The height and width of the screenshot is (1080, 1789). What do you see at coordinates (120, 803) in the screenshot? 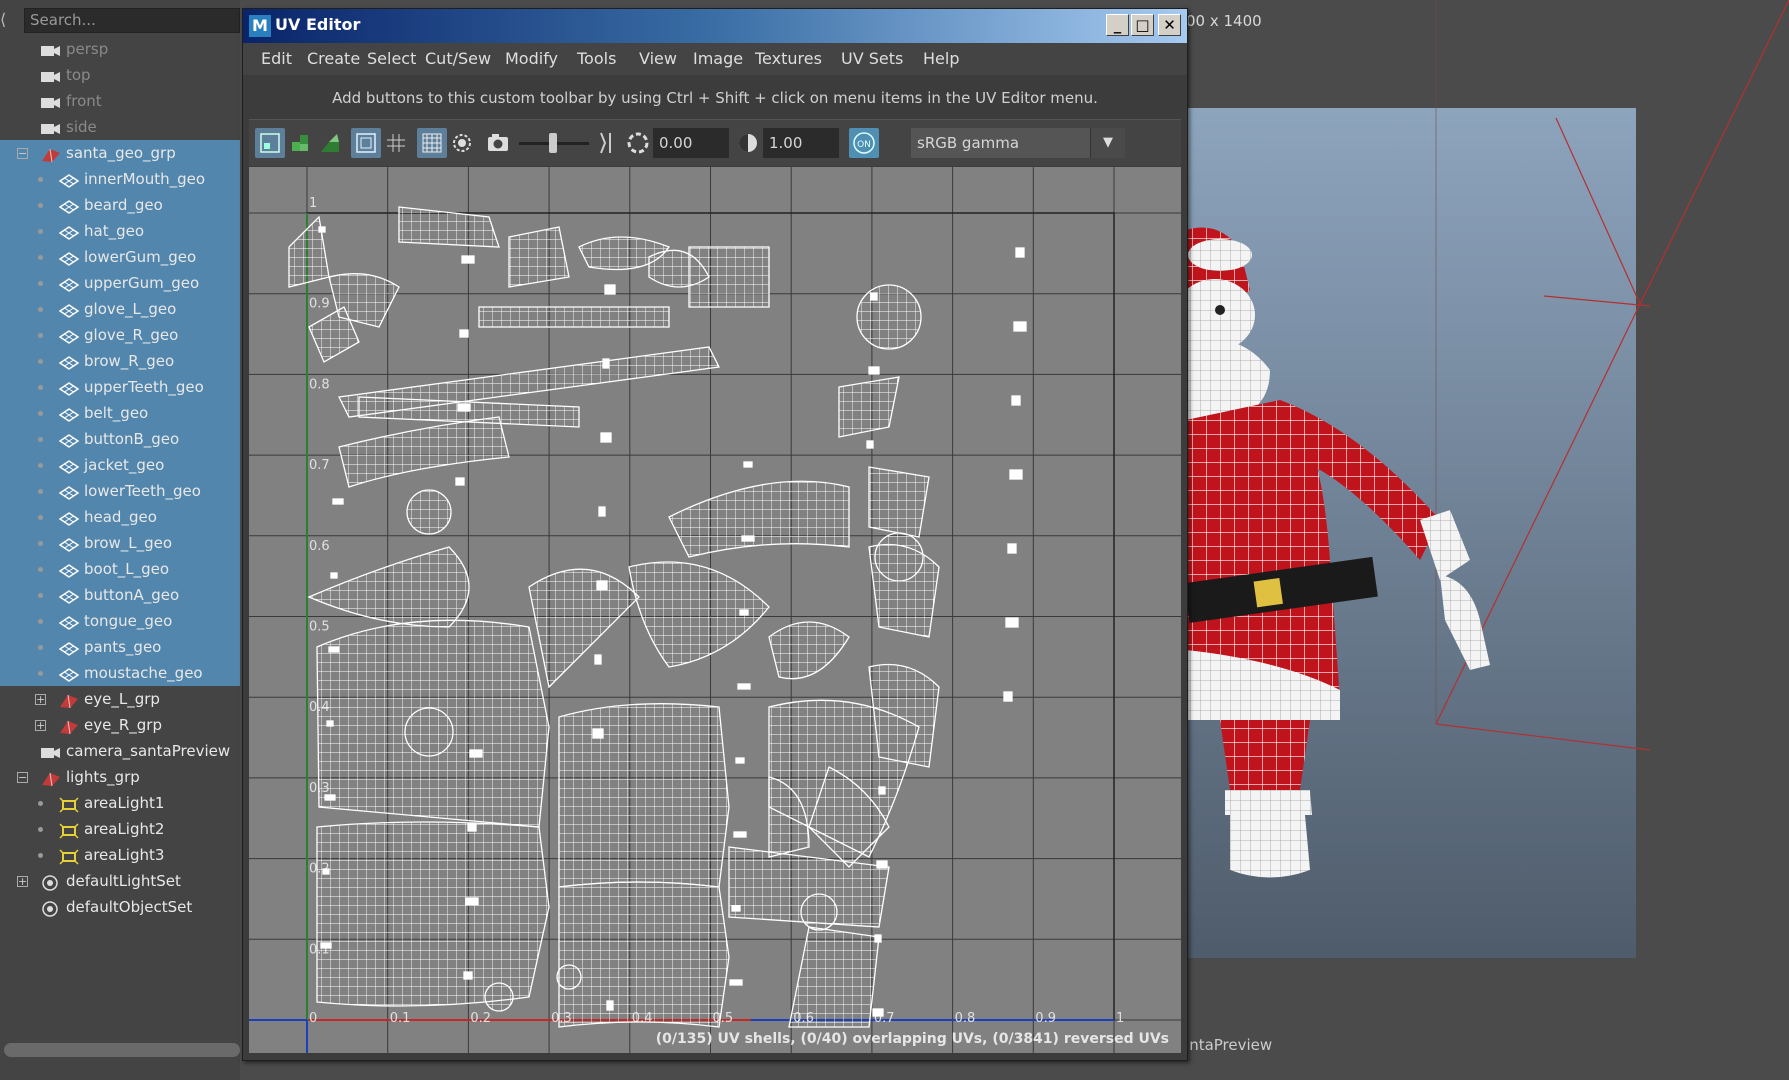
I see `outliner-row-areaLight1: areaLight1` at bounding box center [120, 803].